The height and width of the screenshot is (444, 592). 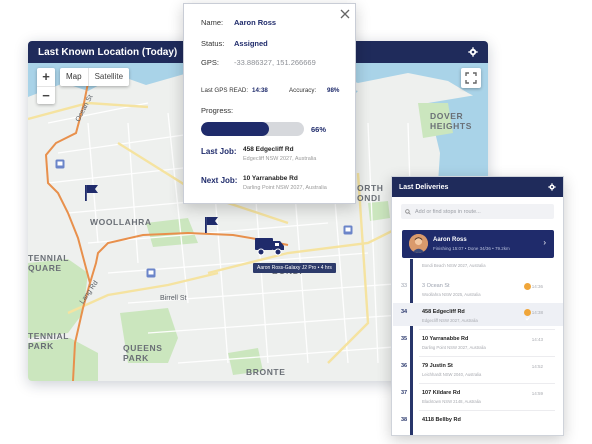 I want to click on stop-address: 10 Yarranabbe Rd, so click(x=445, y=339).